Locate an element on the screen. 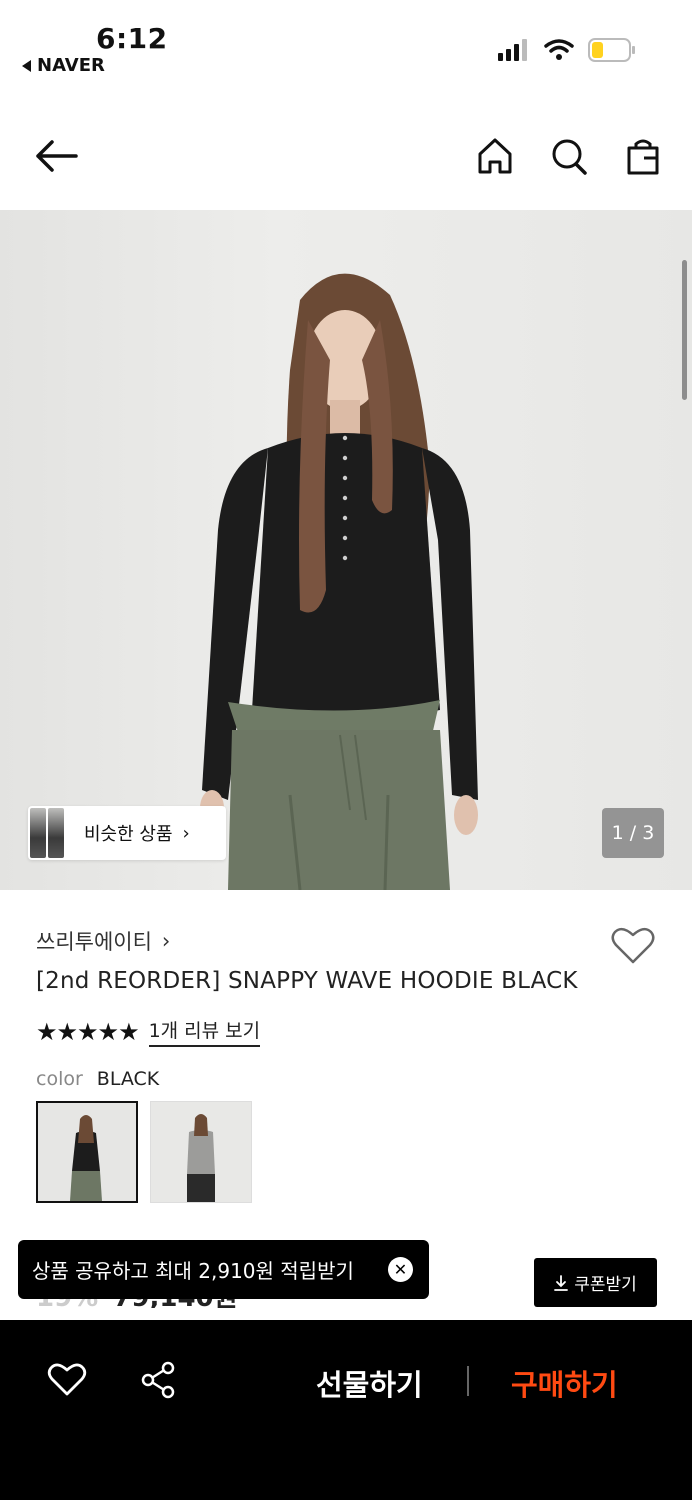 Image resolution: width=692 pixels, height=1500 pixels. wifi-icon is located at coordinates (559, 49).